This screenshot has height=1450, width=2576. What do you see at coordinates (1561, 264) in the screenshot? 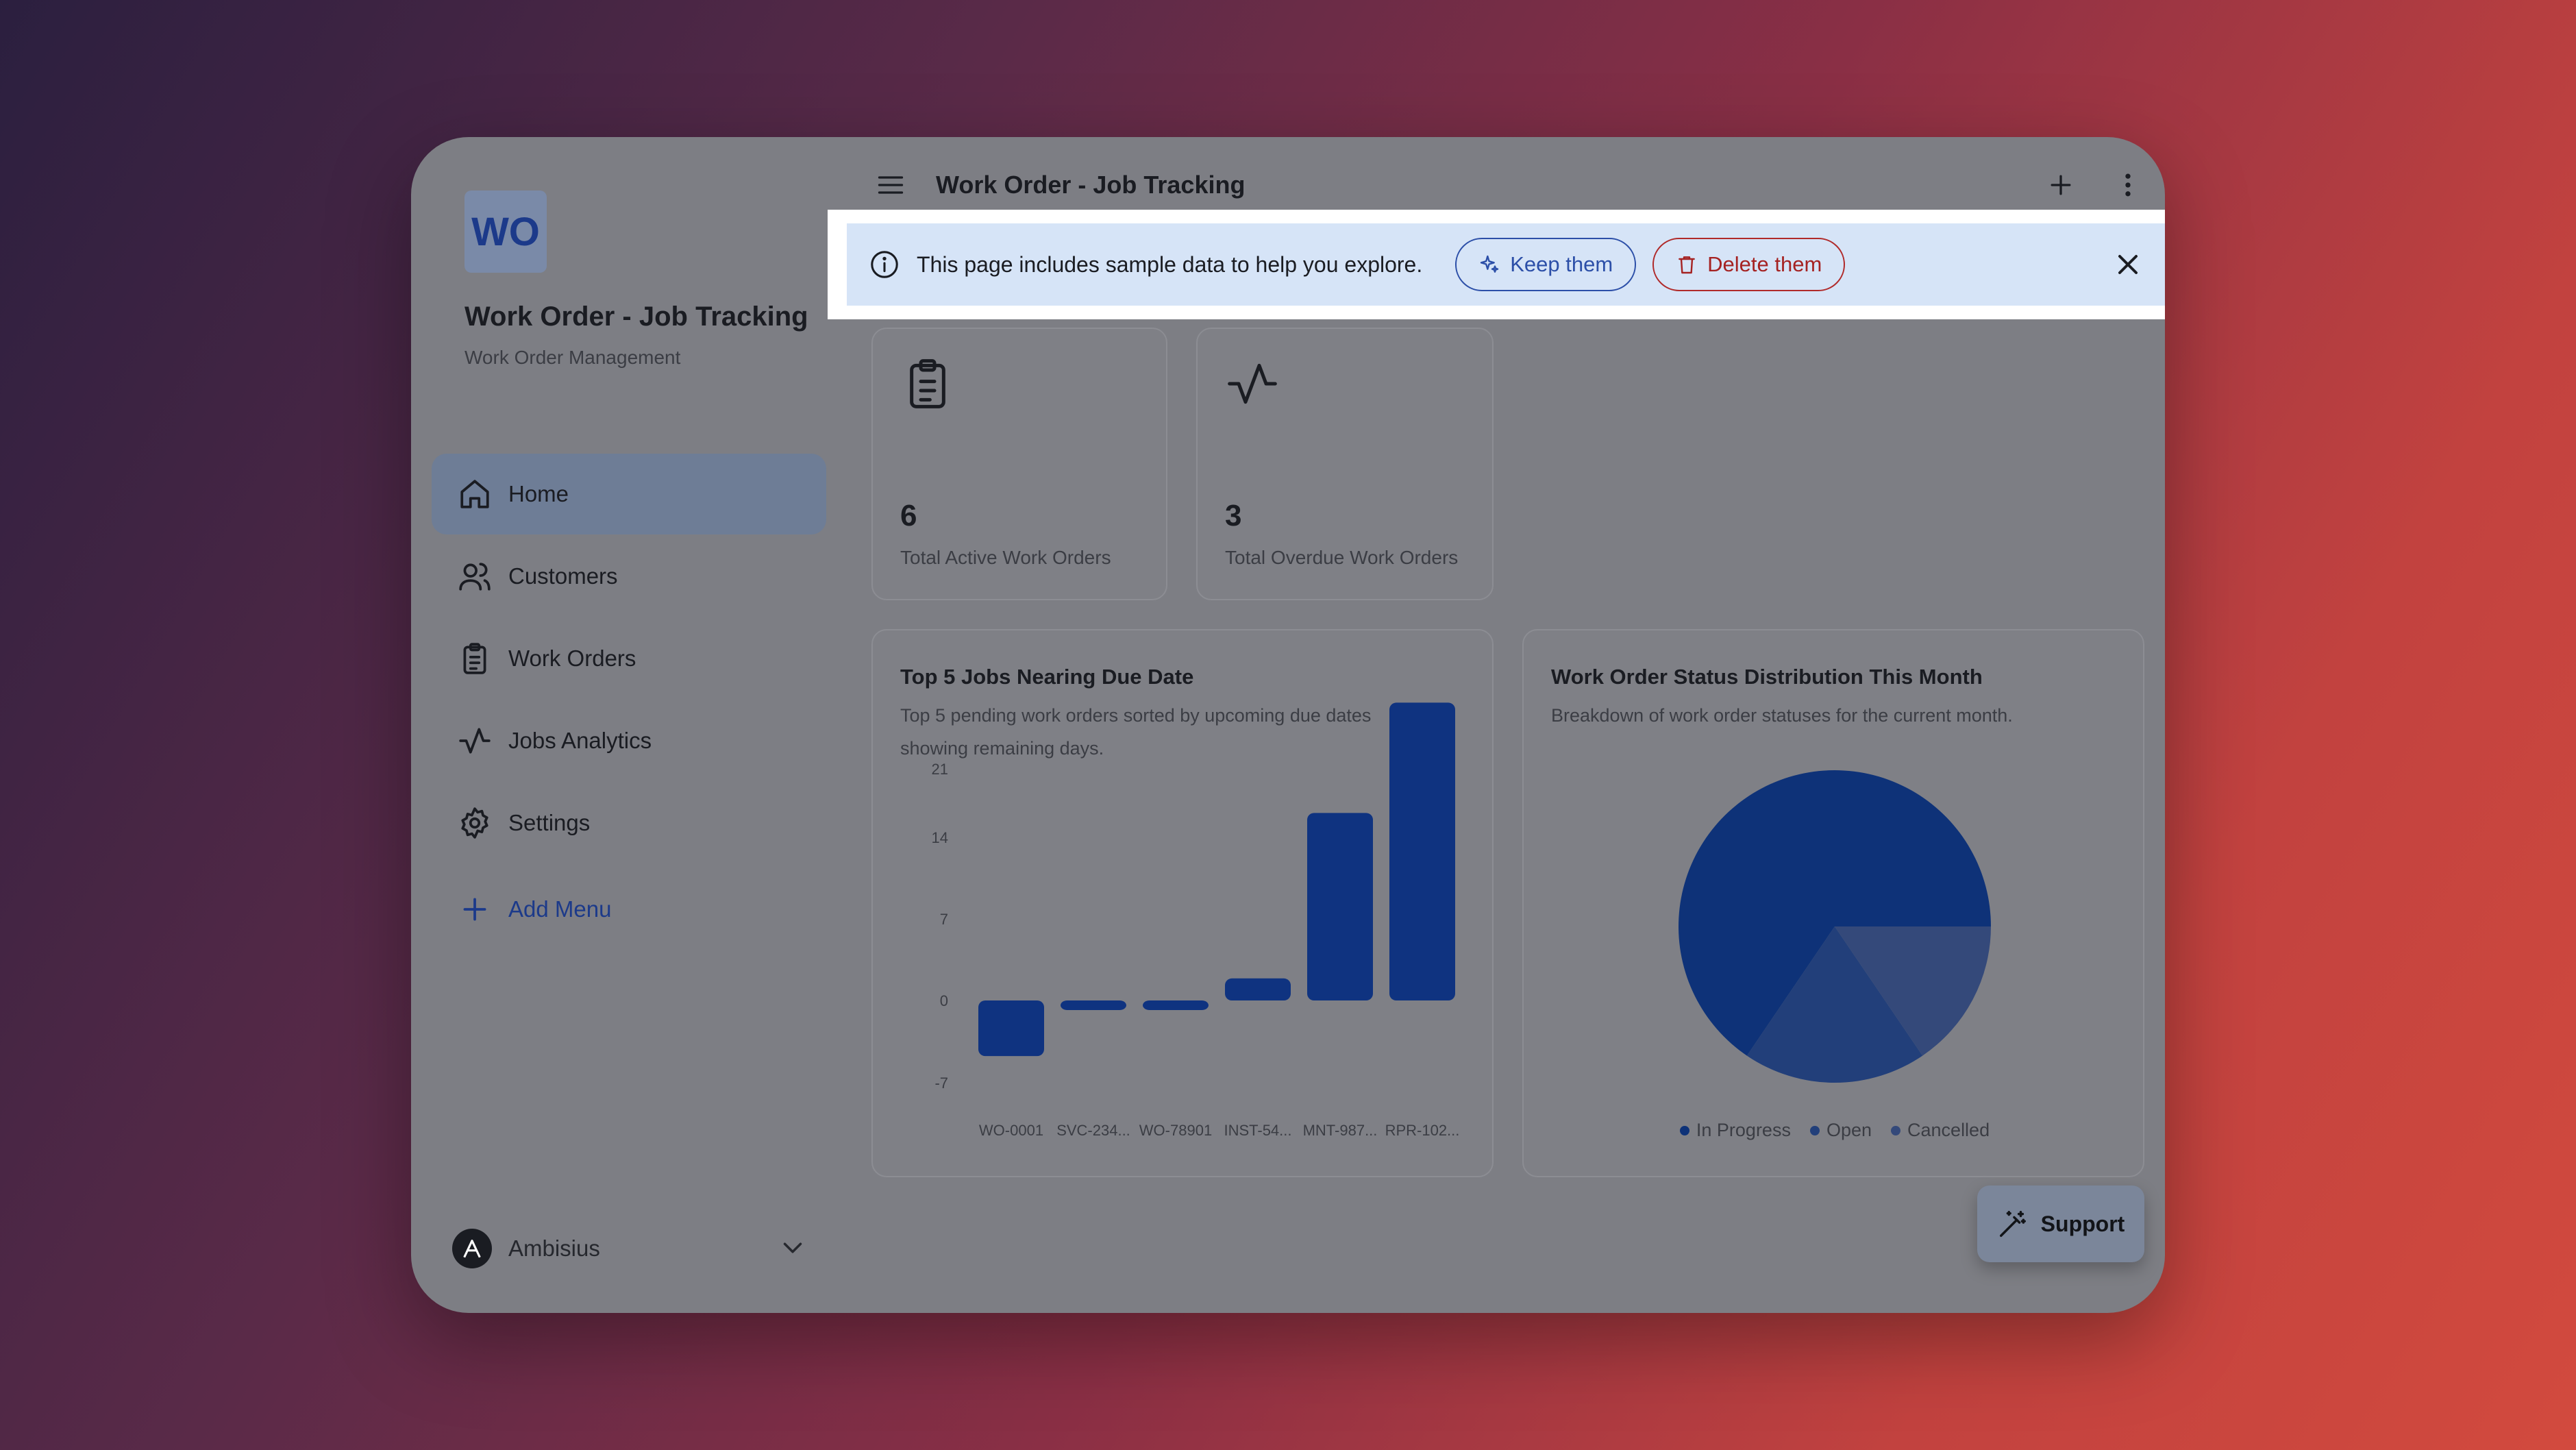
I see `keep-them-label: Keep them` at bounding box center [1561, 264].